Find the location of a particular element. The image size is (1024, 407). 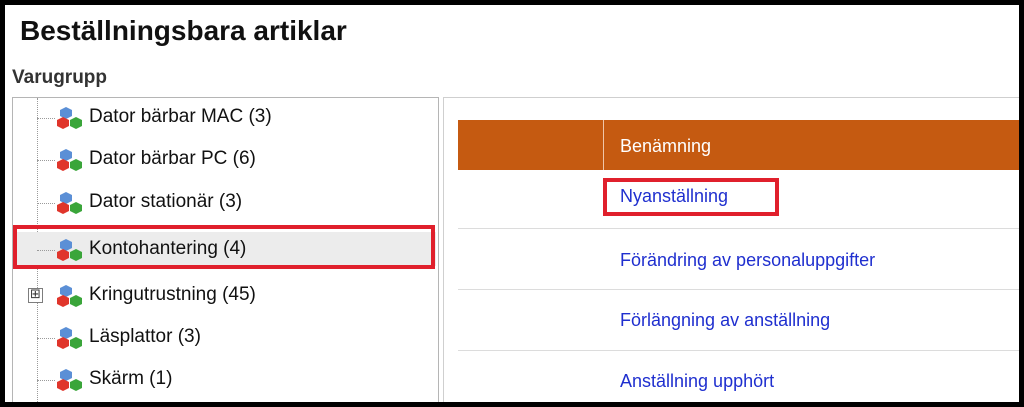

tree-item-dator-barbar-mac: Dator bärbar MAC (3) is located at coordinates (224, 117).